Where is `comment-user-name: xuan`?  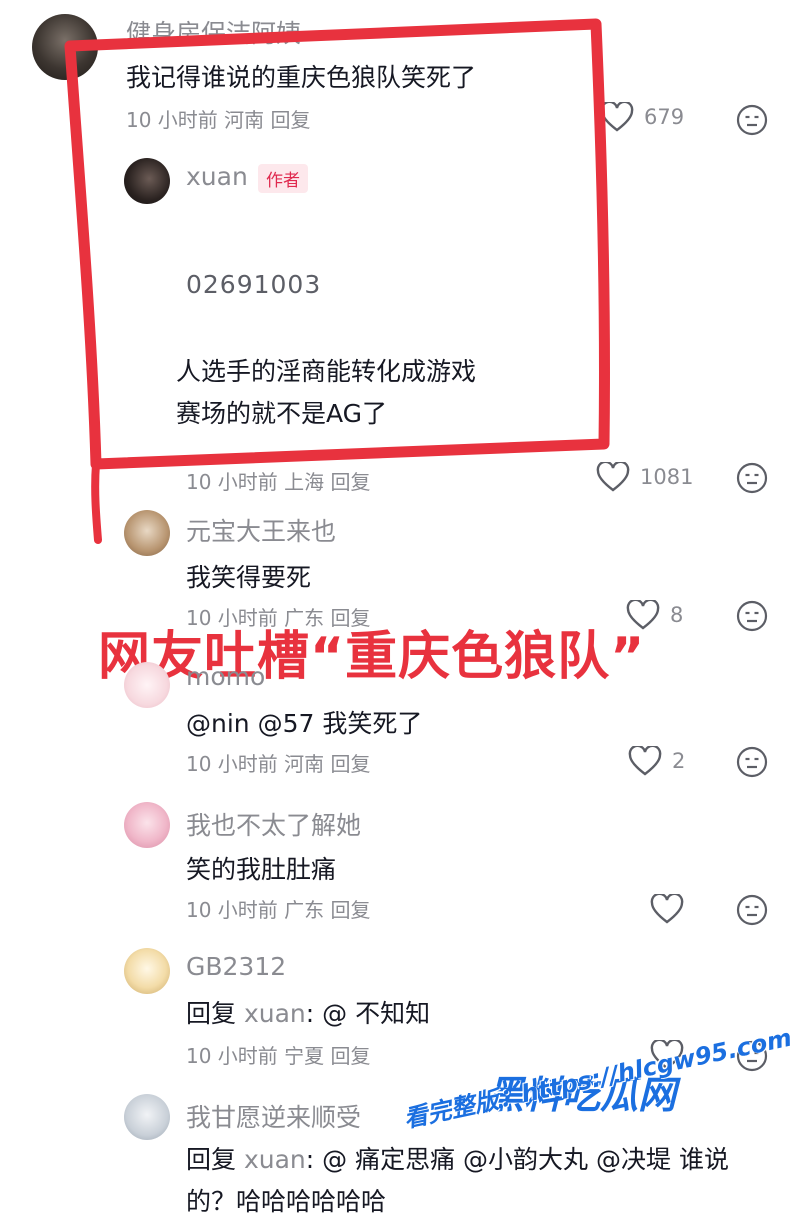
comment-user-name: xuan is located at coordinates (217, 176).